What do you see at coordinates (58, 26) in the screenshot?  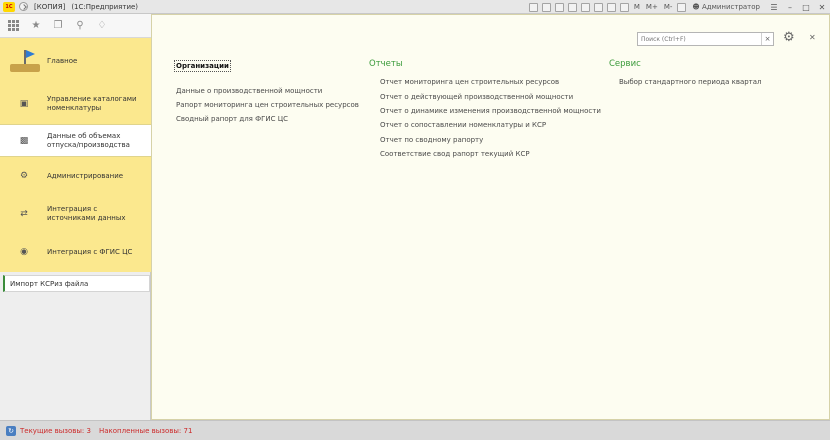 I see `history-icon: ❐` at bounding box center [58, 26].